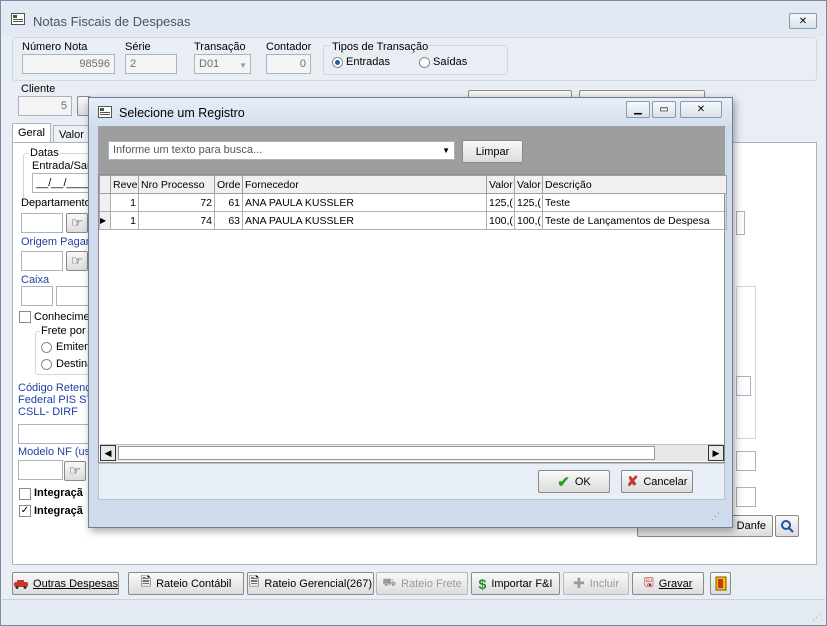  Describe the element at coordinates (657, 481) in the screenshot. I see `cancel-button: ✘ Cancelar` at that location.